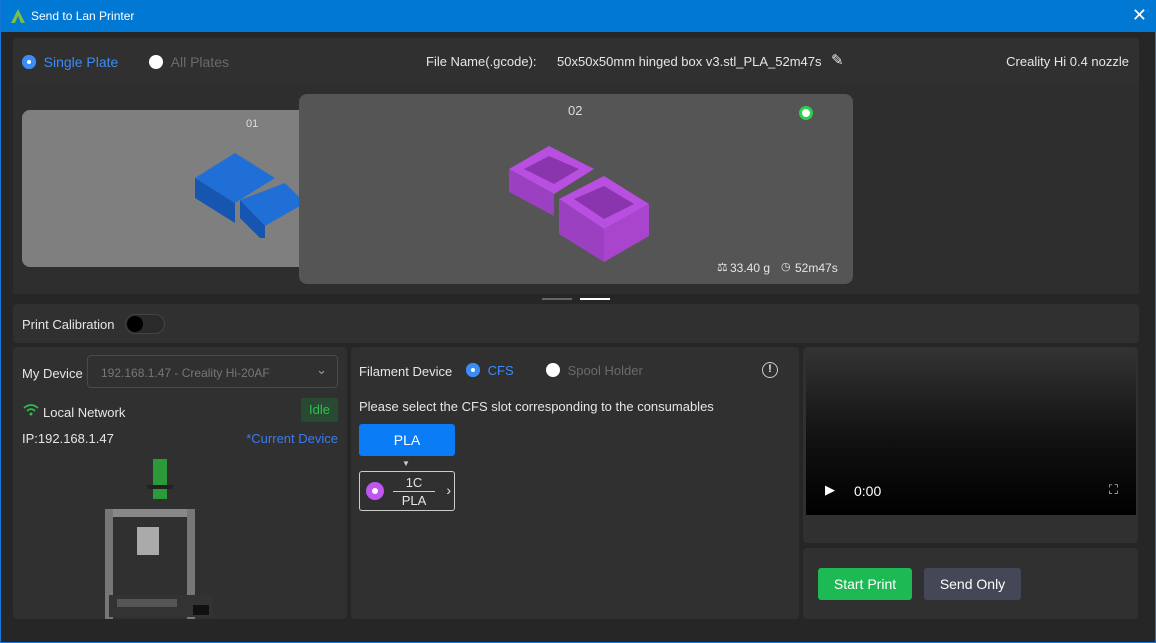 This screenshot has height=643, width=1156. I want to click on cfs-radio: CFS, so click(490, 370).